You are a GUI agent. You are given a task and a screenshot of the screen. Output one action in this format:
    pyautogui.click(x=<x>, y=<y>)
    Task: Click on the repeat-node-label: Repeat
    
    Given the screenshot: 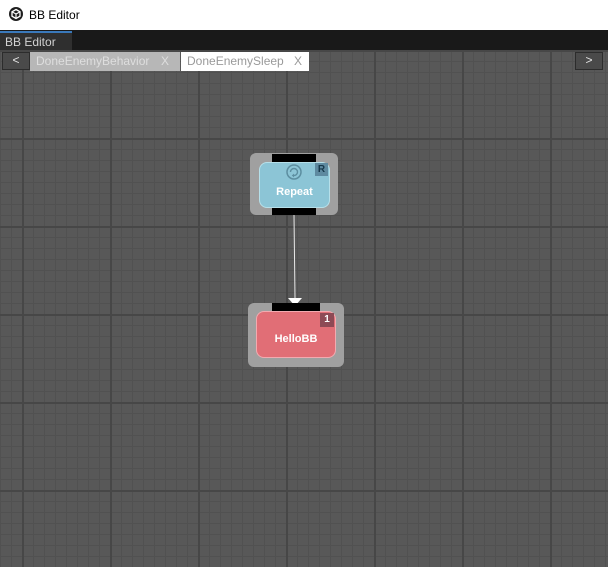 What is the action you would take?
    pyautogui.click(x=294, y=192)
    